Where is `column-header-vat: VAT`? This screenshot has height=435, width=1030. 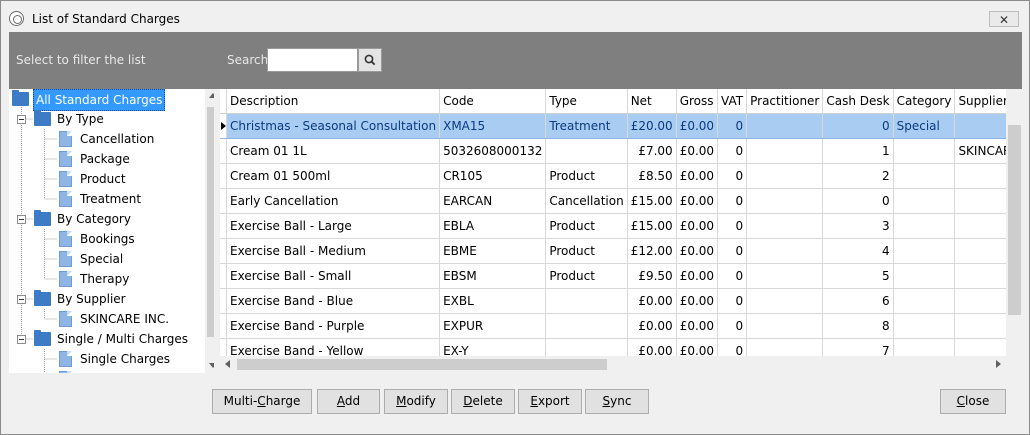
column-header-vat: VAT is located at coordinates (732, 101).